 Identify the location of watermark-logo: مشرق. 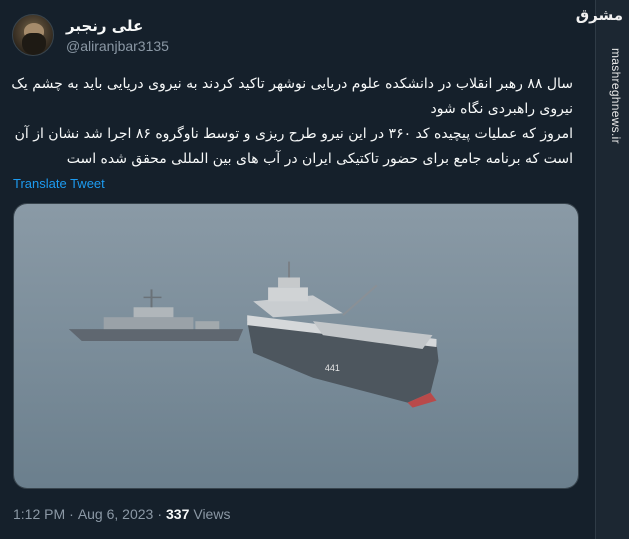
(599, 15).